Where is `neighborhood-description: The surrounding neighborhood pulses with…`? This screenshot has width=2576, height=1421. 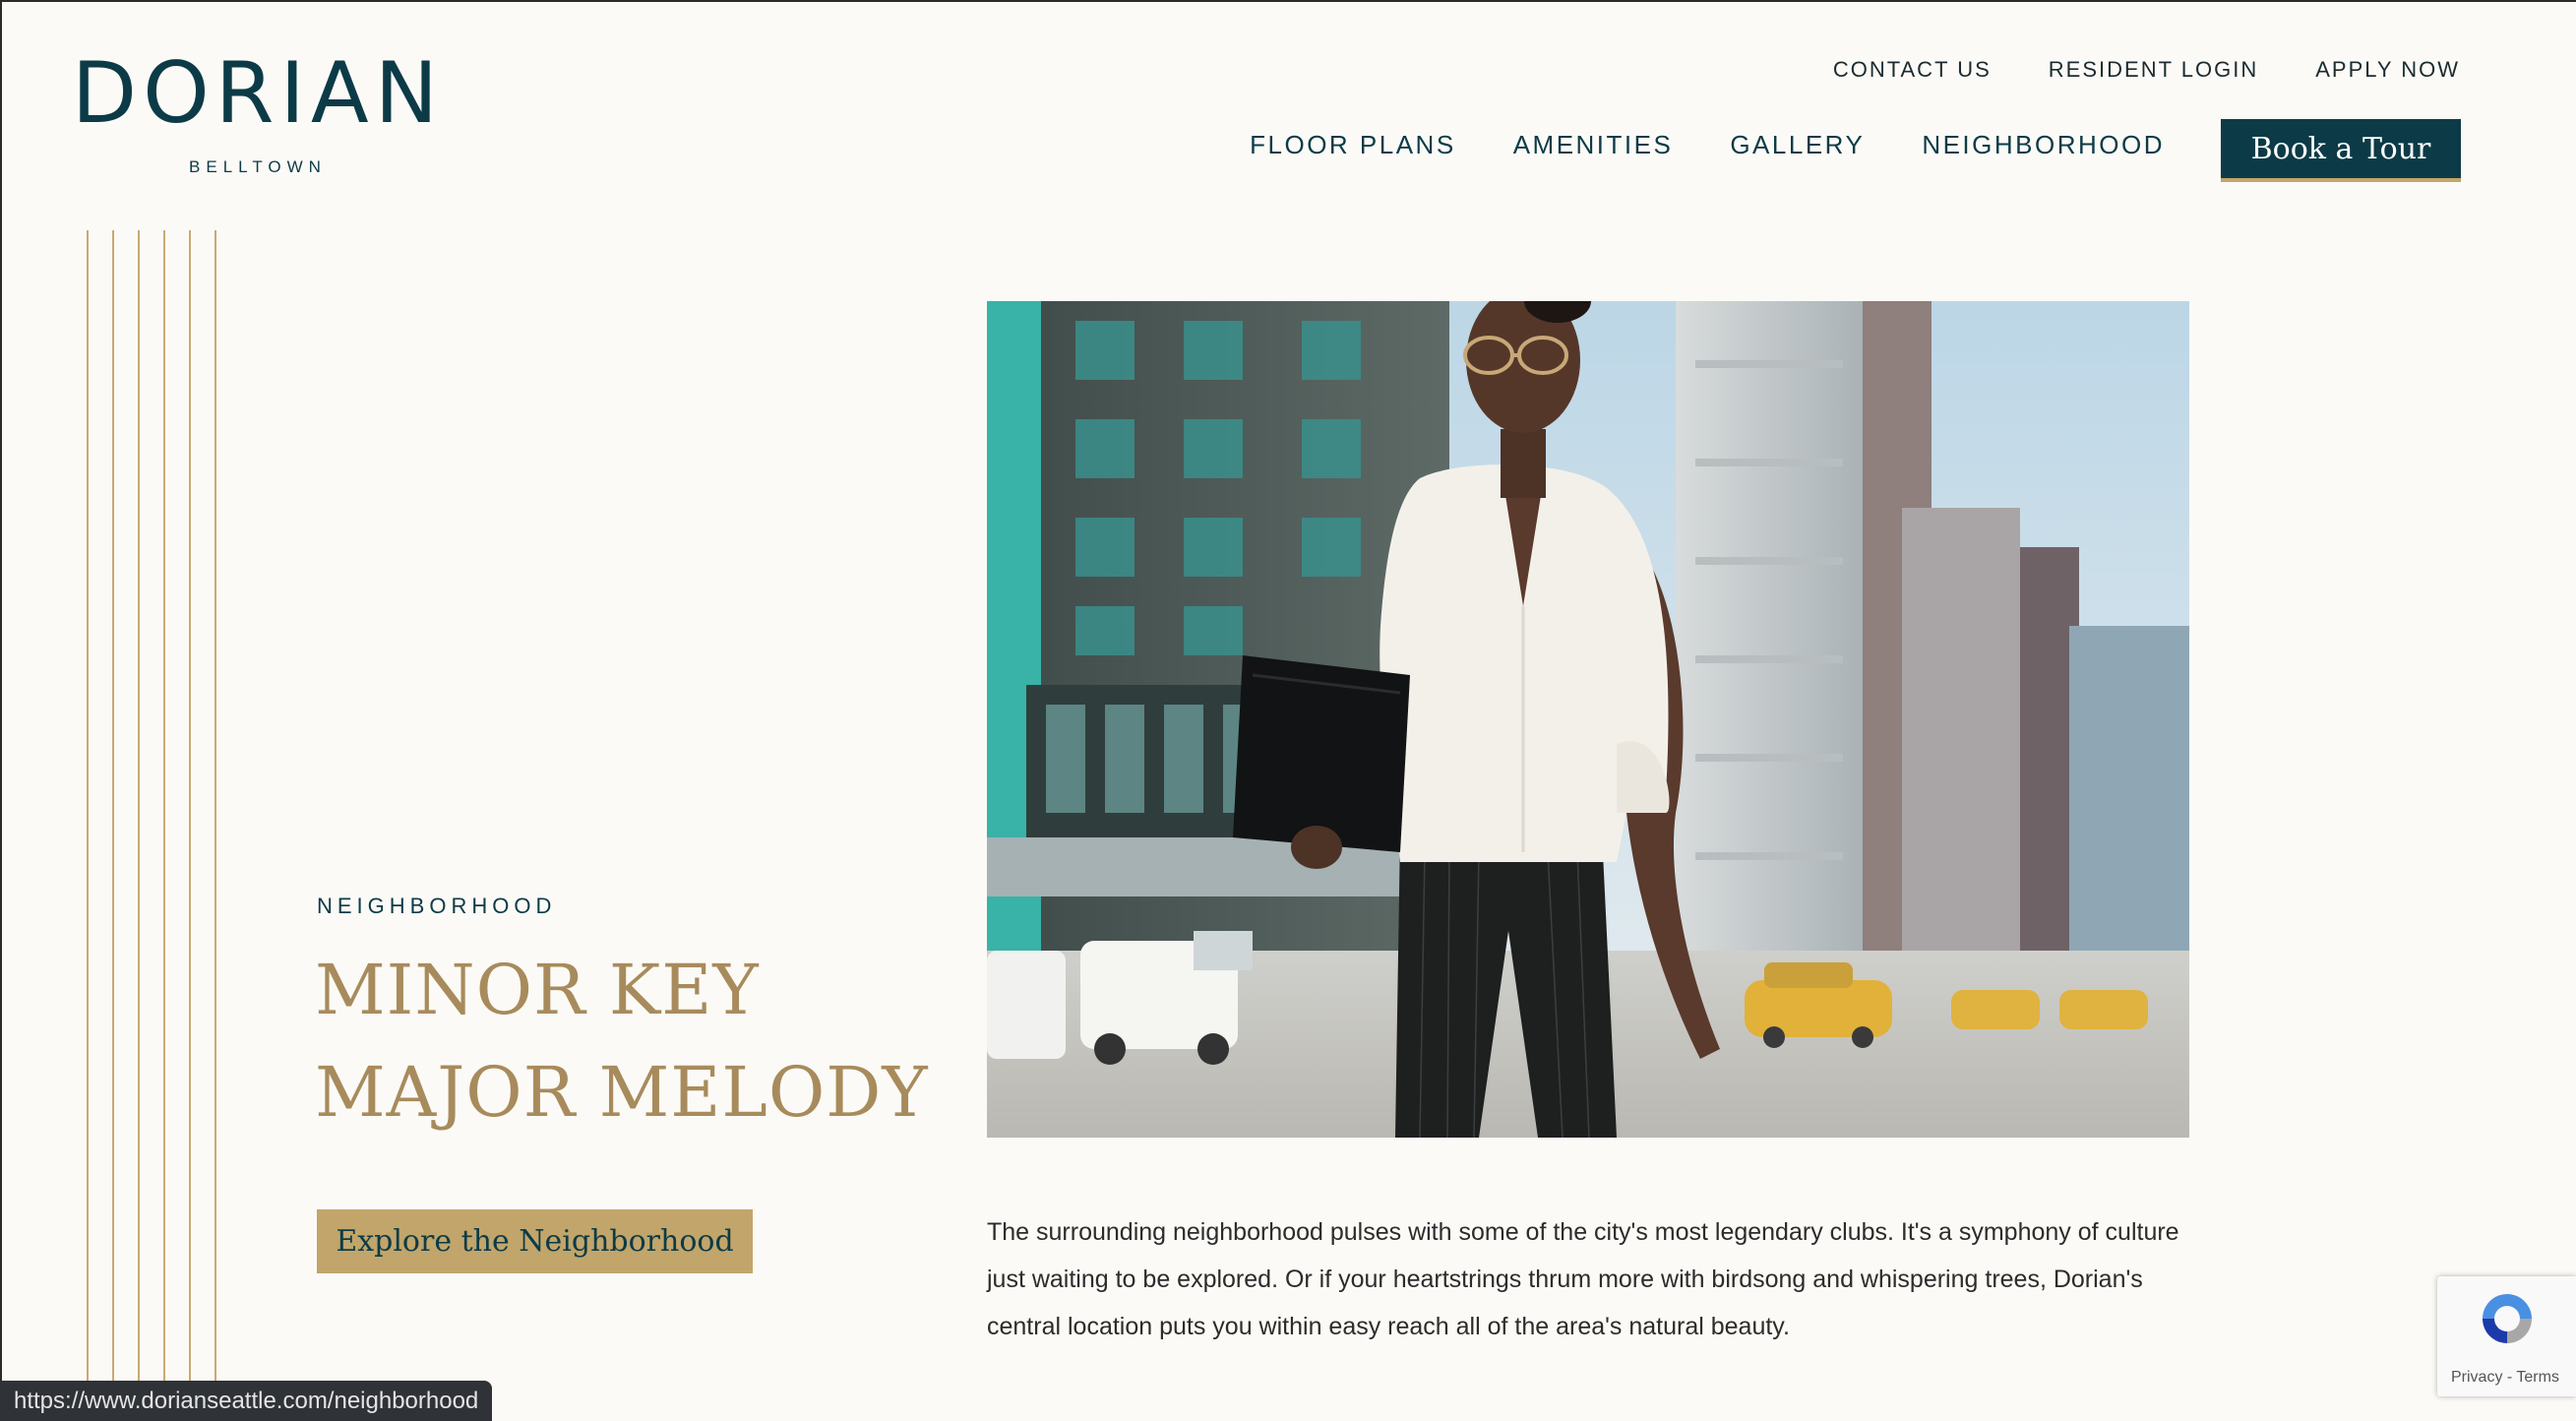
neighborhood-description: The surrounding neighborhood pulses with… is located at coordinates (1583, 1279).